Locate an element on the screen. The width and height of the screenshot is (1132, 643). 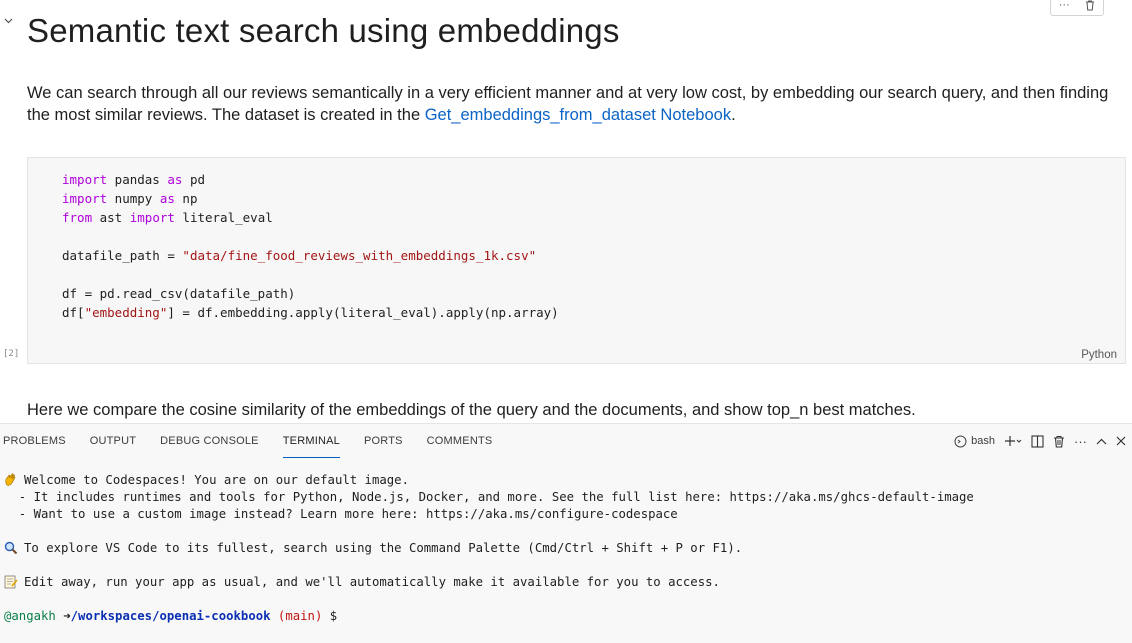
chevron-down-icon is located at coordinates (8, 21).